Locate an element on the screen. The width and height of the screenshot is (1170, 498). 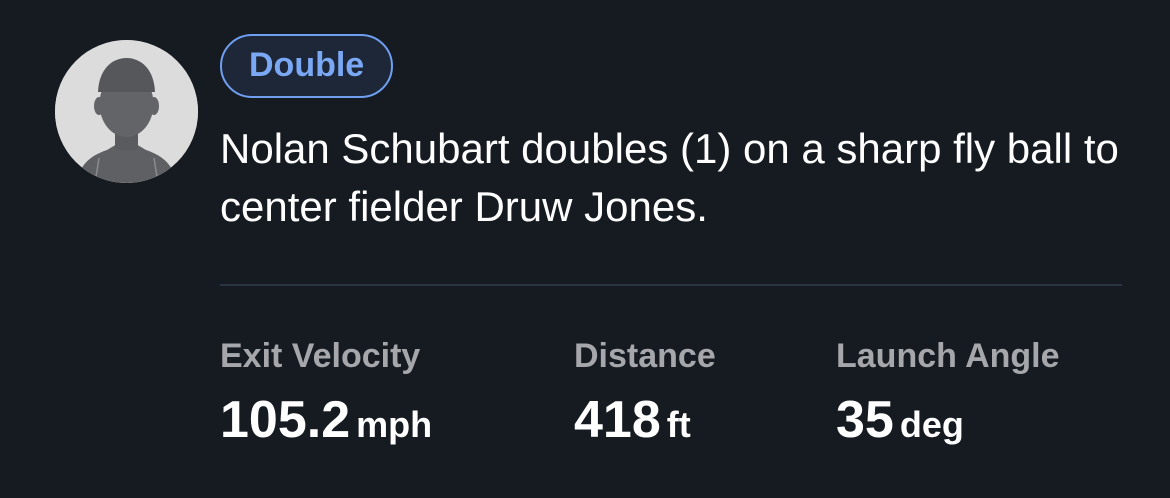
stat-unit: mph is located at coordinates (394, 424).